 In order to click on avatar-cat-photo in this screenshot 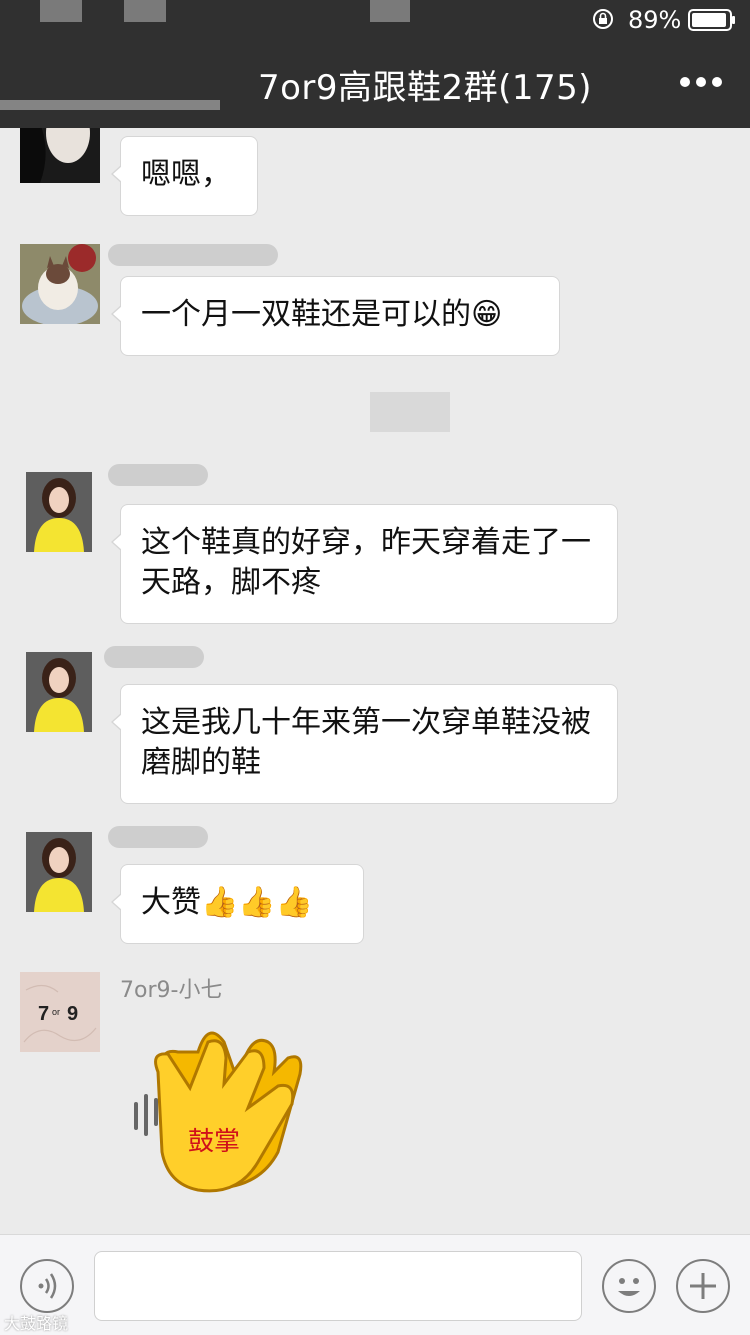, I will do `click(60, 284)`.